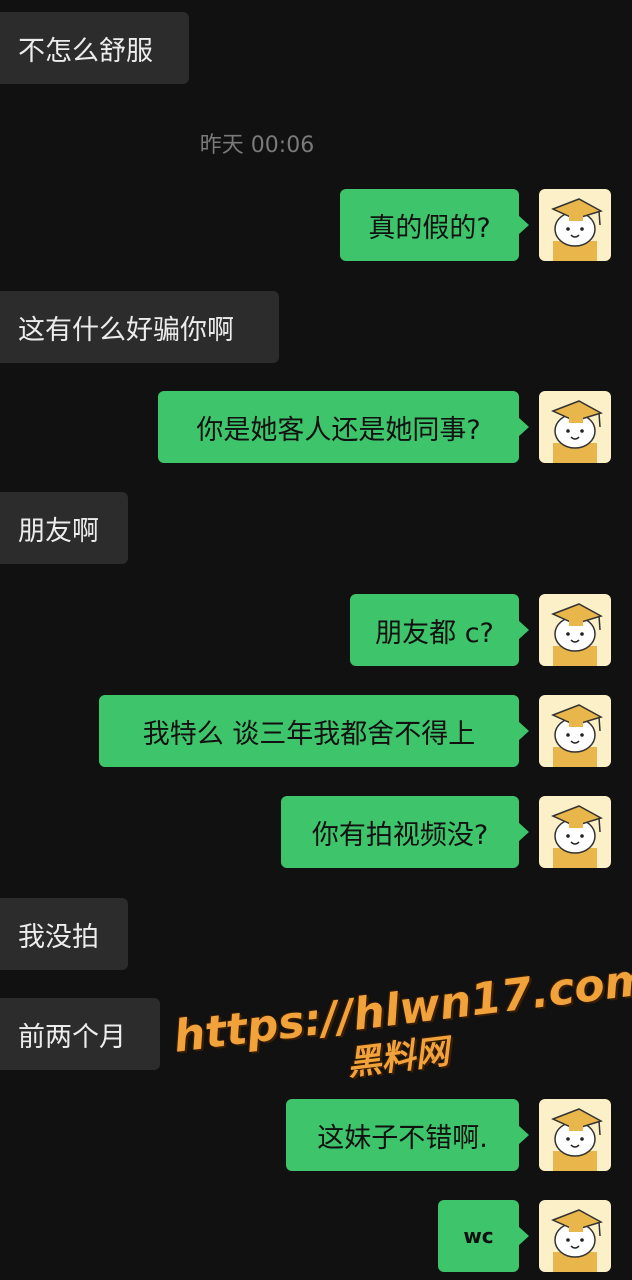 Image resolution: width=632 pixels, height=1280 pixels. What do you see at coordinates (257, 145) in the screenshot?
I see `timestamp: 昨天 00:06` at bounding box center [257, 145].